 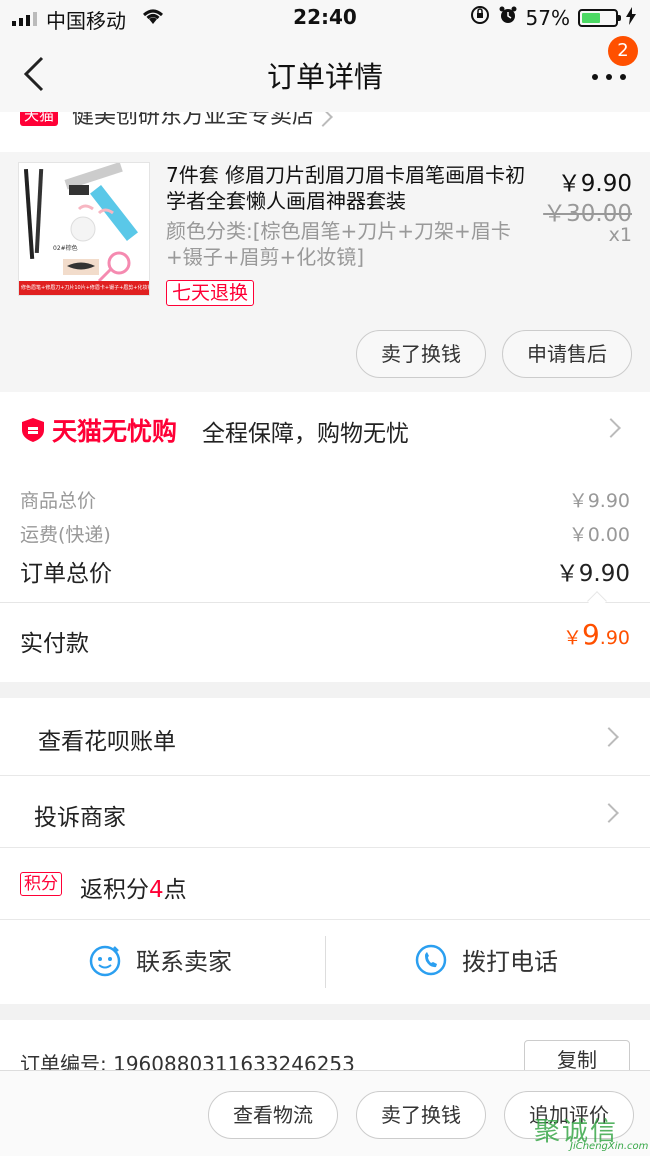 What do you see at coordinates (325, 884) in the screenshot?
I see `points-row: 积分 返积分4点` at bounding box center [325, 884].